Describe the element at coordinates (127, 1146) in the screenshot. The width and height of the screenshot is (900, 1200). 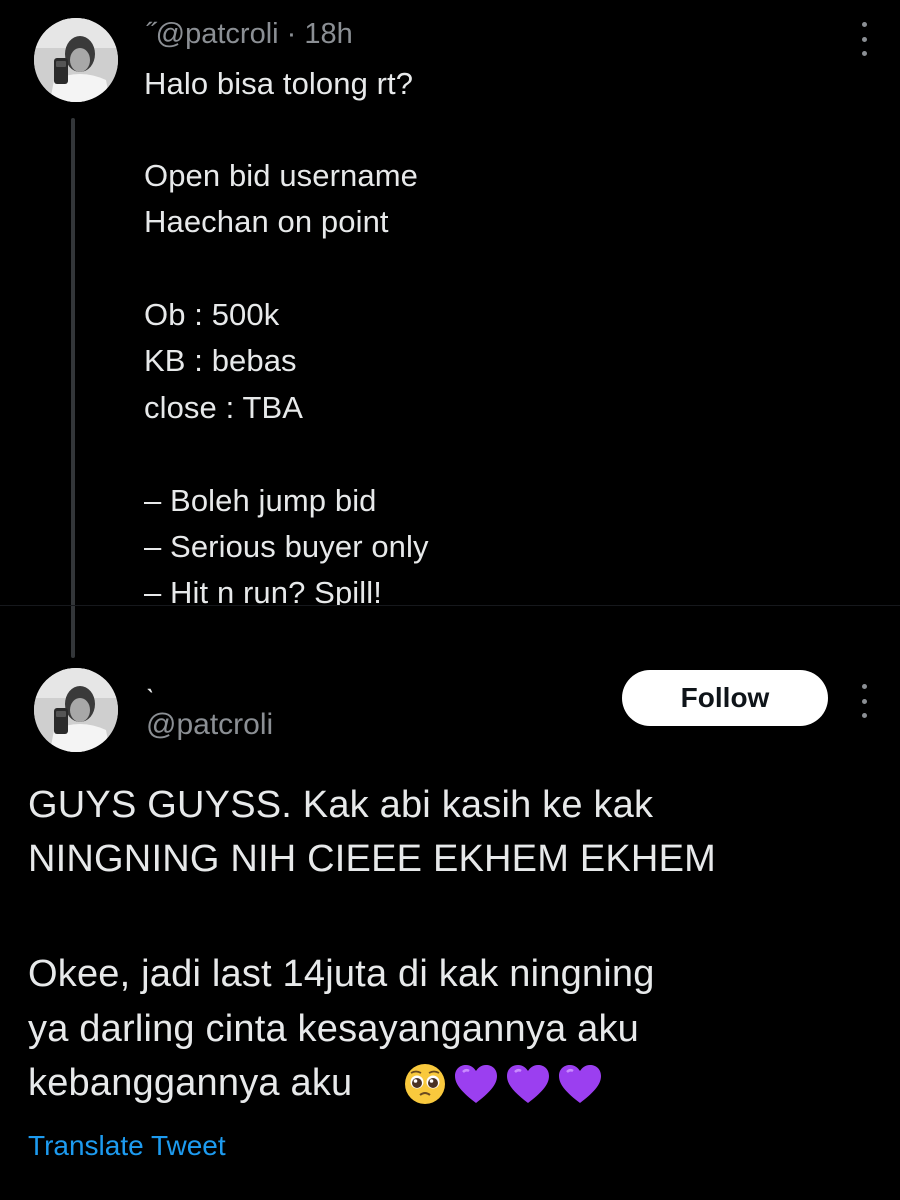
I see `translate-tweet-link: Translate Tweet` at that location.